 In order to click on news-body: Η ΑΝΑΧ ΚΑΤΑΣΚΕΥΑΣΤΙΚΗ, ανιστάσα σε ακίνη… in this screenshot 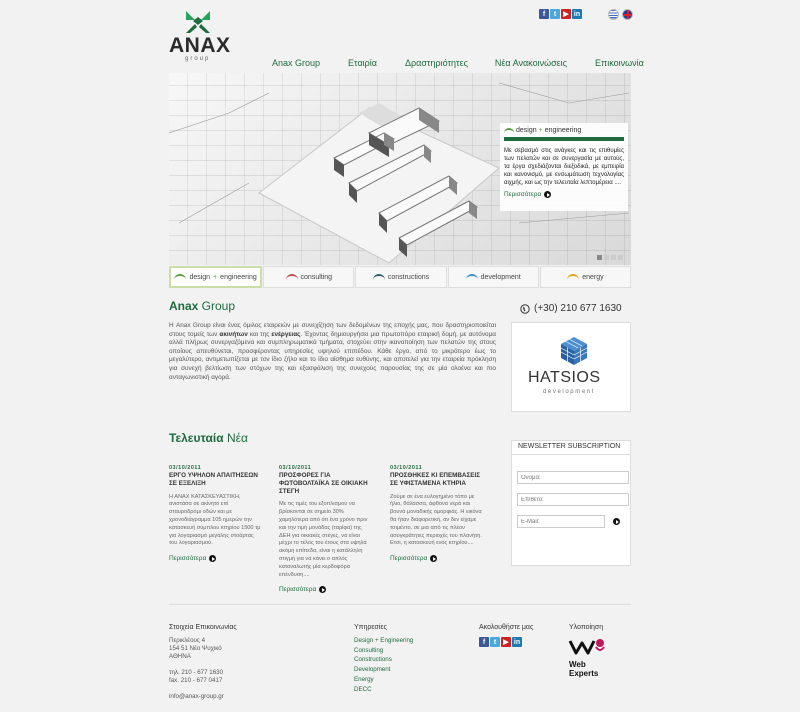, I will do `click(215, 520)`.